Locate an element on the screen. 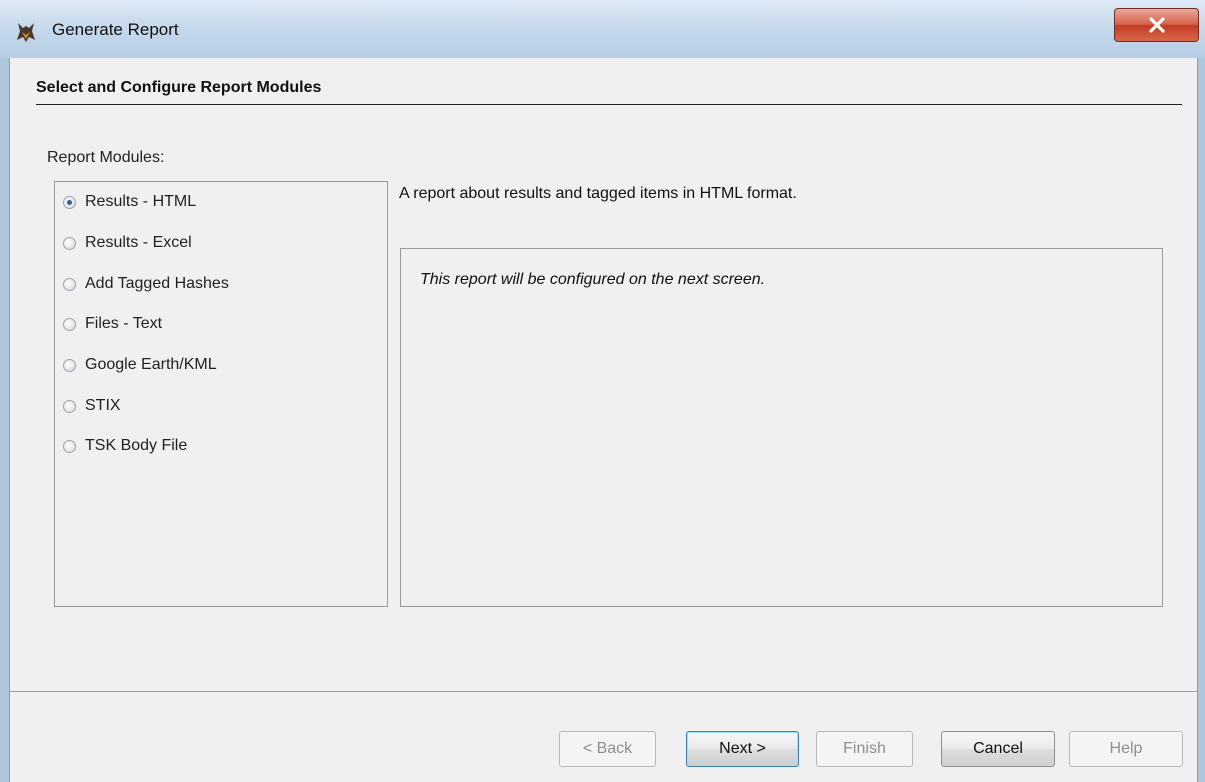  app-icon is located at coordinates (26, 32).